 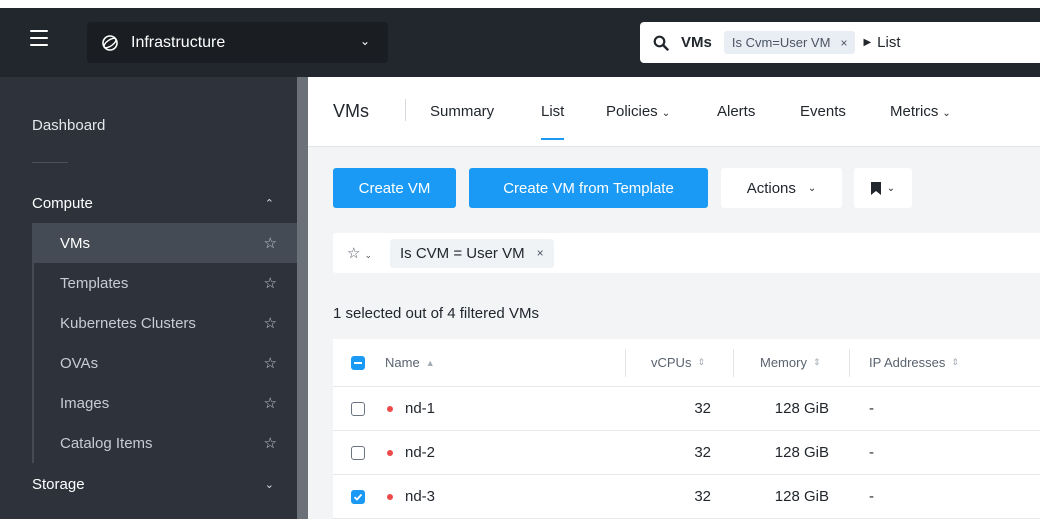 What do you see at coordinates (110, 42) in the screenshot?
I see `infrastructure-icon` at bounding box center [110, 42].